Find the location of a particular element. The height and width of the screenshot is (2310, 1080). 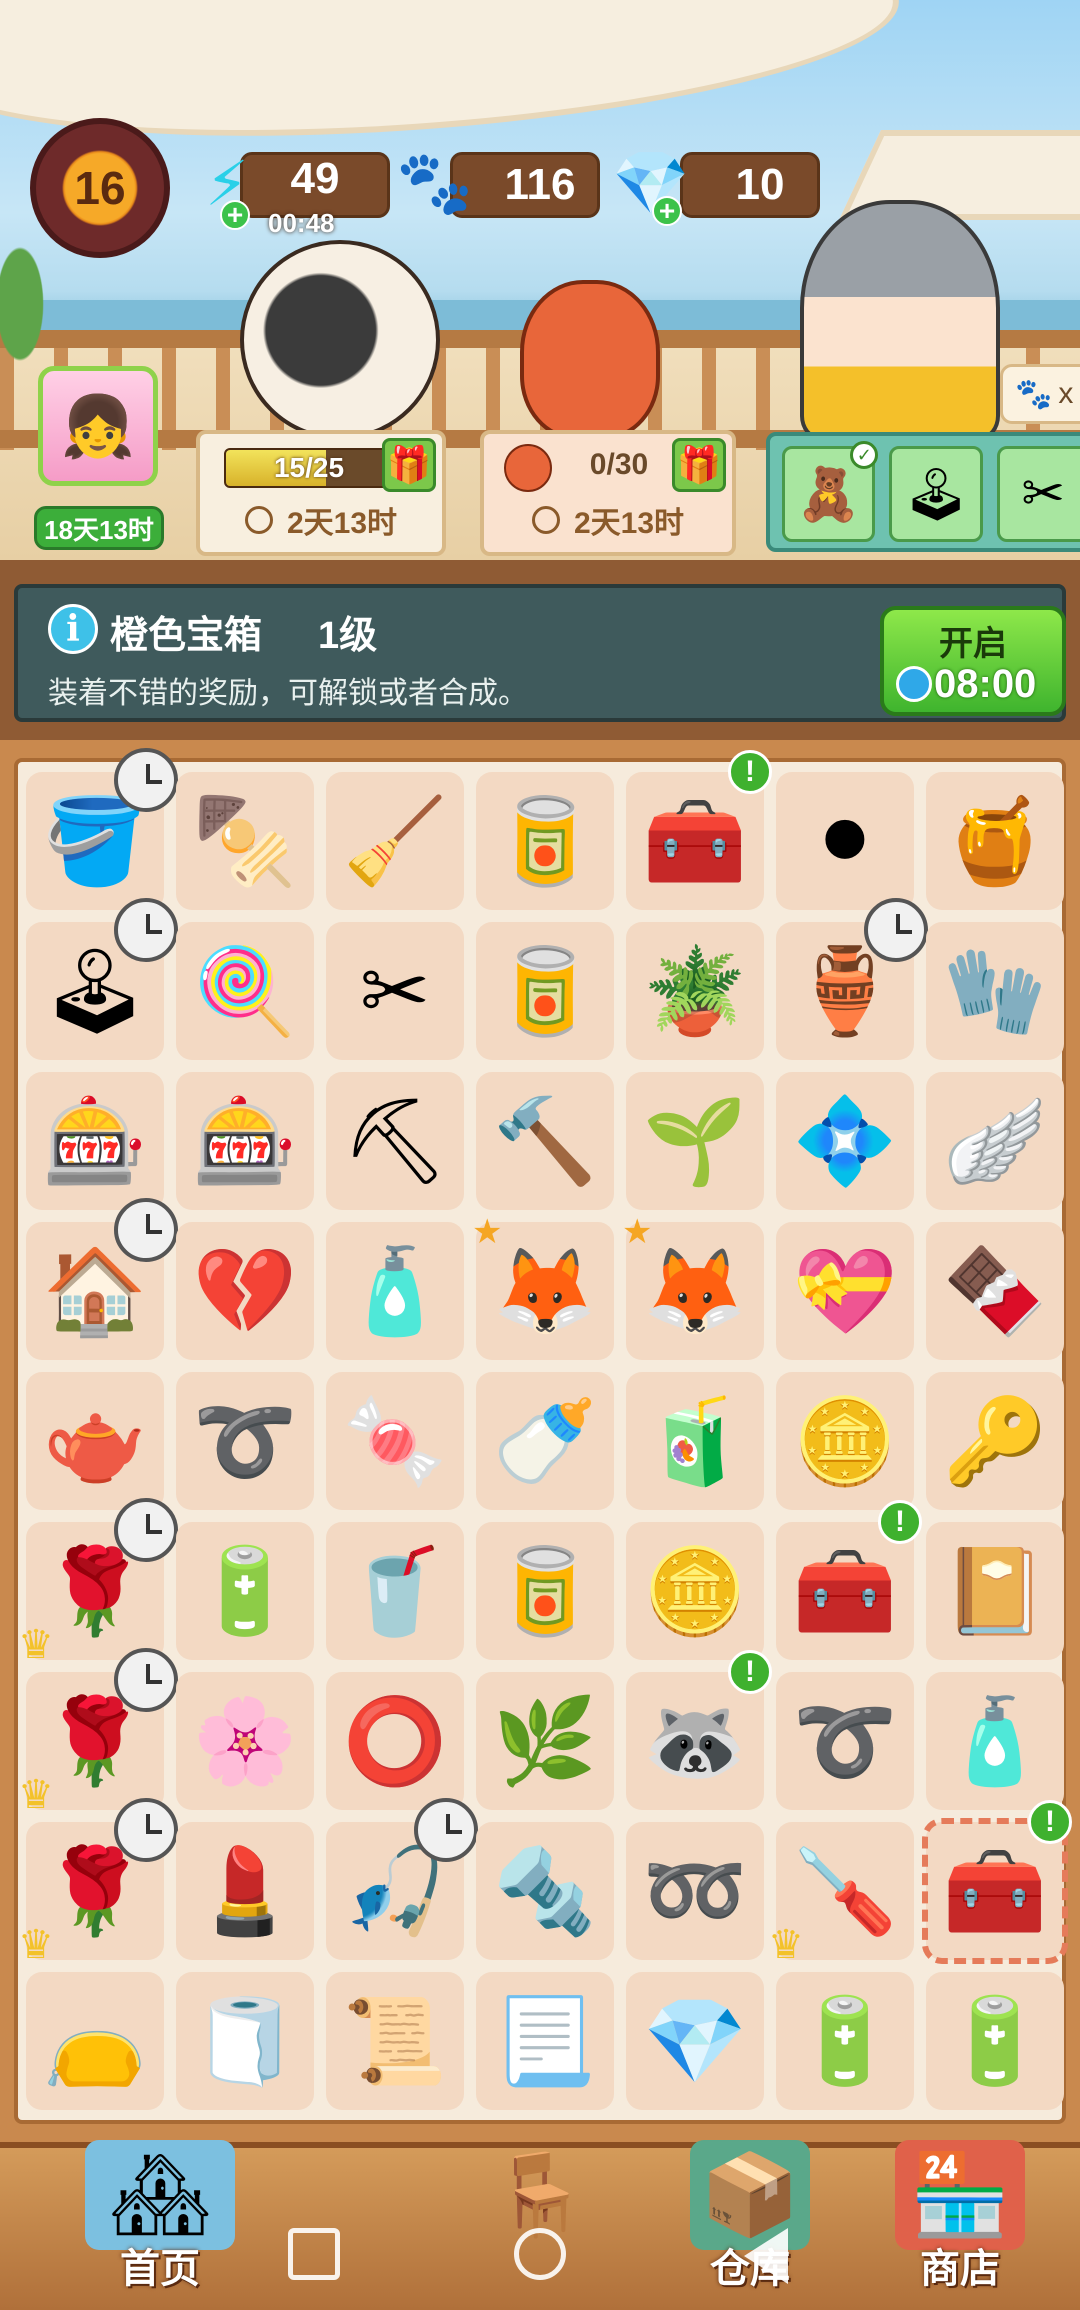

add-gems-button: + is located at coordinates (667, 210).